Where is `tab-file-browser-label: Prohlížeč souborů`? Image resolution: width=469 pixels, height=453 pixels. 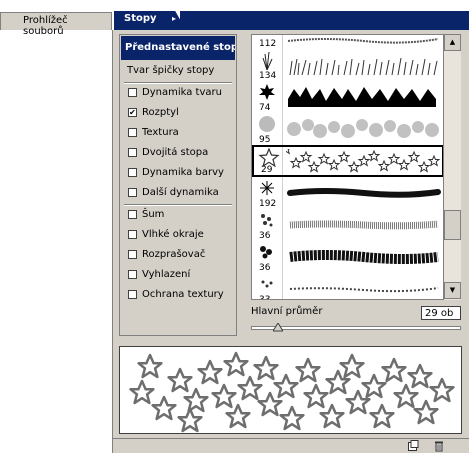
tab-file-browser-label: Prohlížeč souborů is located at coordinates (45, 26).